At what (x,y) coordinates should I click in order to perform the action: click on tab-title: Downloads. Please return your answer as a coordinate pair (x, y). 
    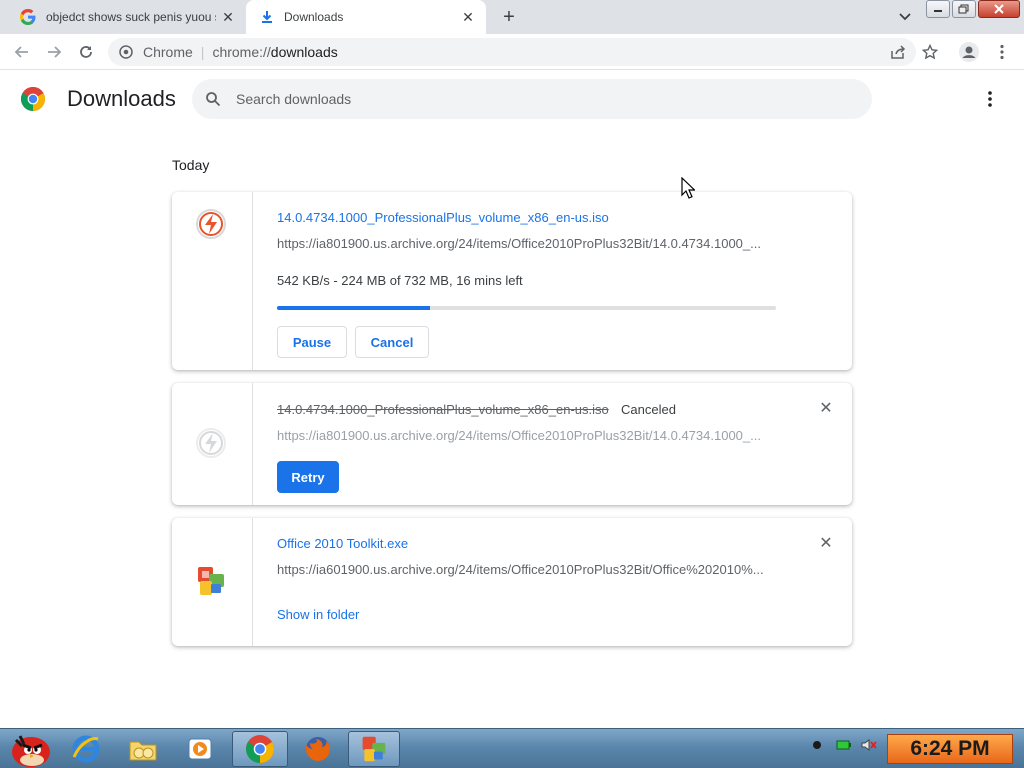
    Looking at the image, I should click on (314, 17).